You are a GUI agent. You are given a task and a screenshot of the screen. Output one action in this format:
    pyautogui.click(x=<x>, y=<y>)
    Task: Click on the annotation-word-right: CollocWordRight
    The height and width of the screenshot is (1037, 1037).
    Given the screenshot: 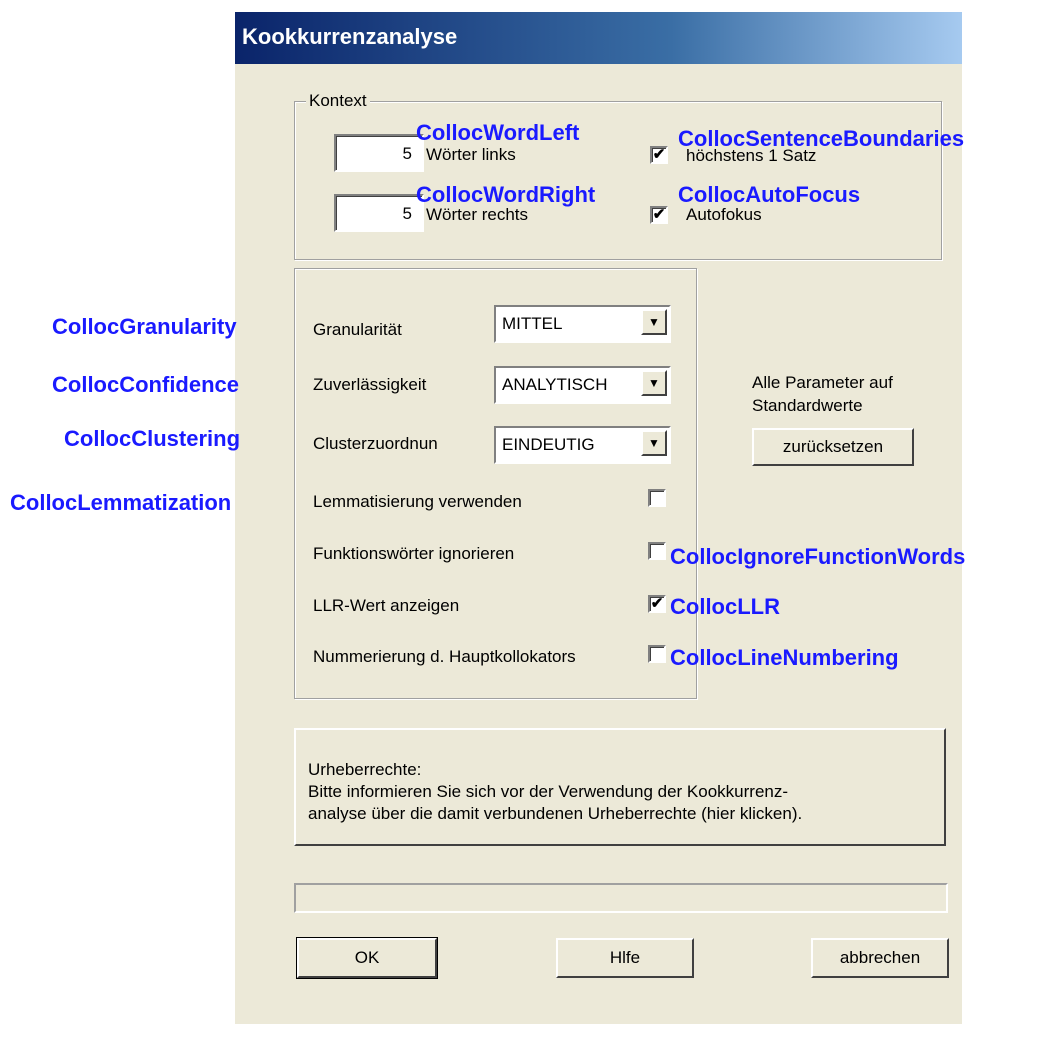 What is the action you would take?
    pyautogui.click(x=506, y=194)
    